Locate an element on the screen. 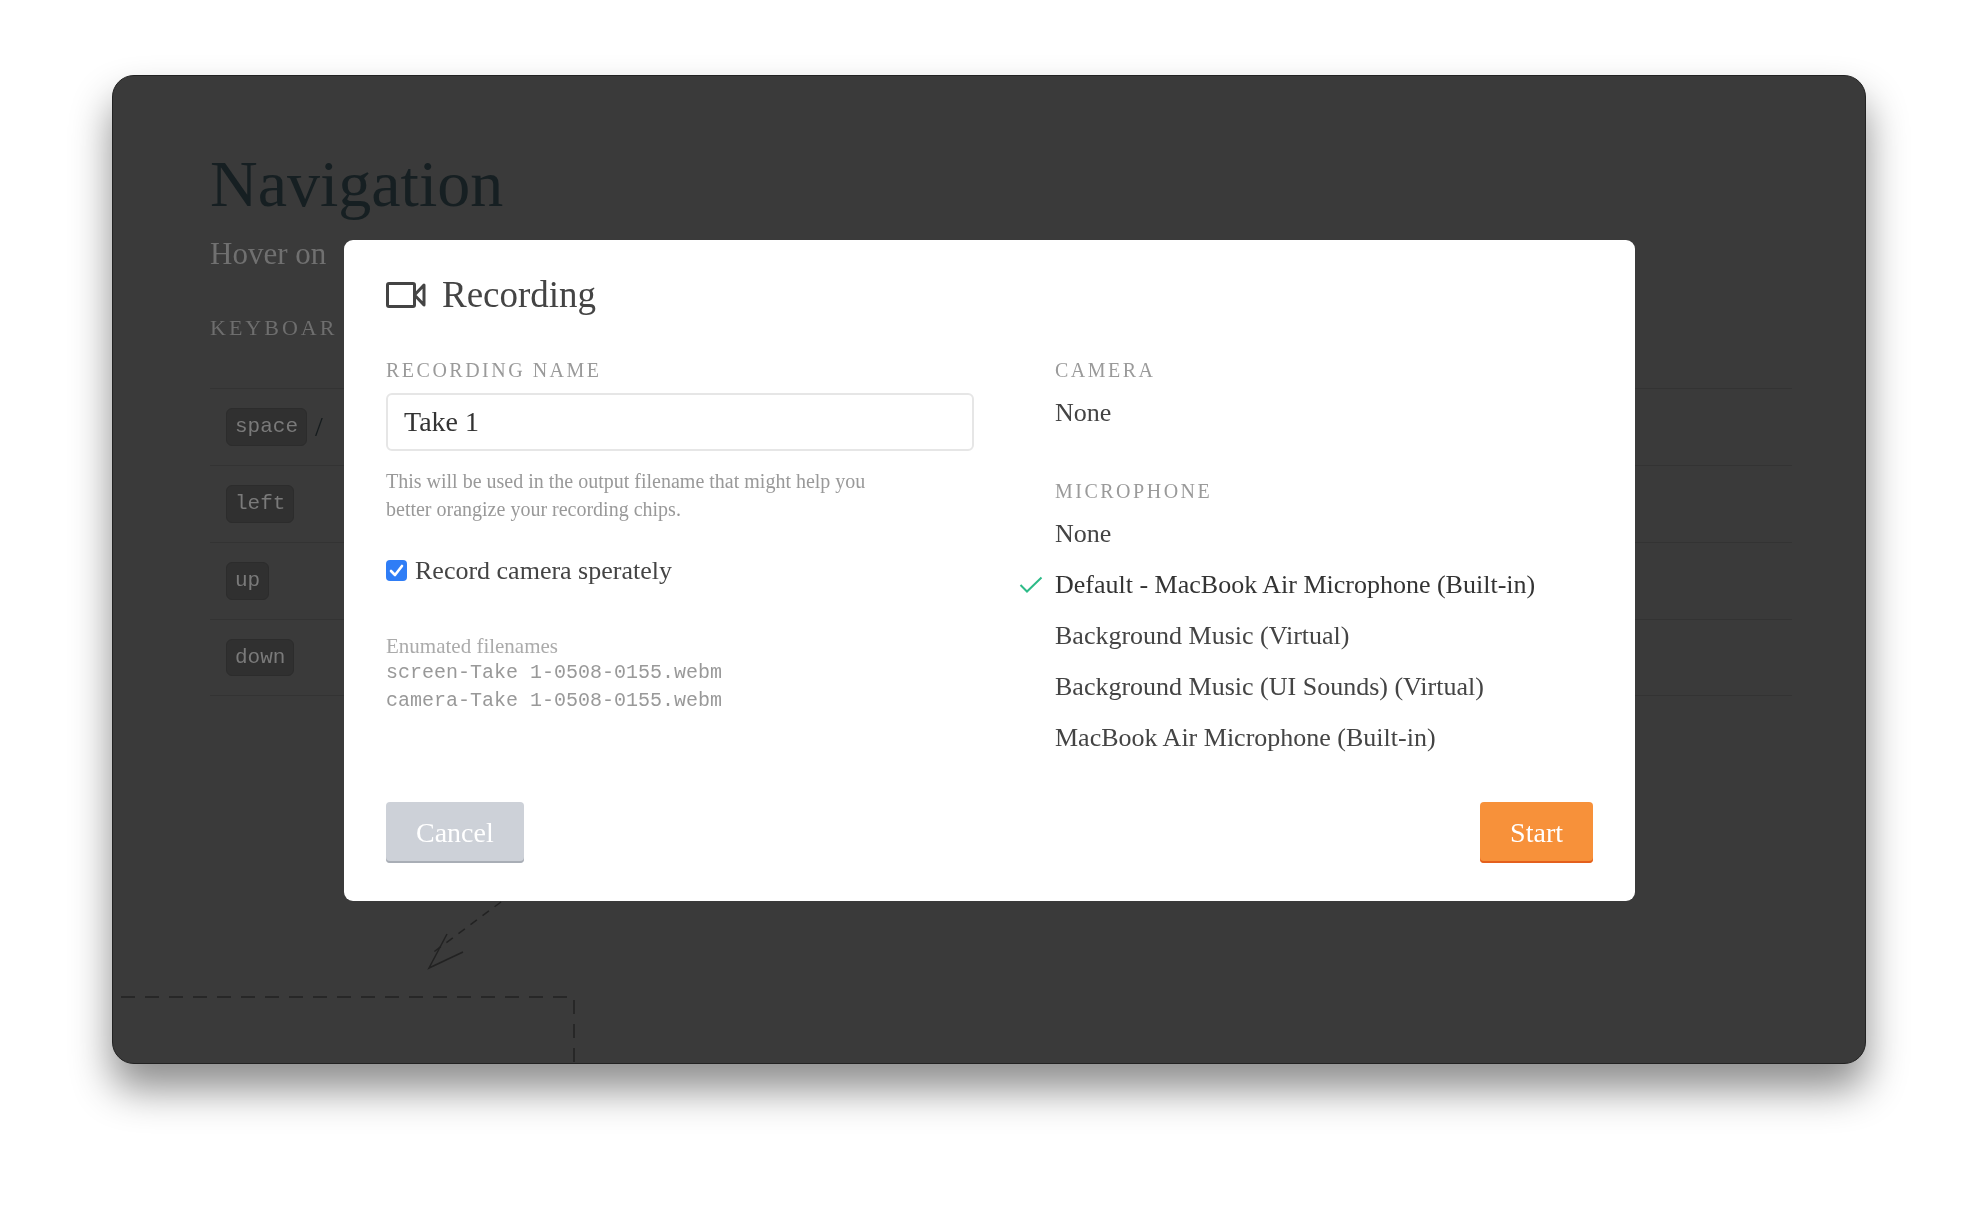  key-chip: left is located at coordinates (260, 504).